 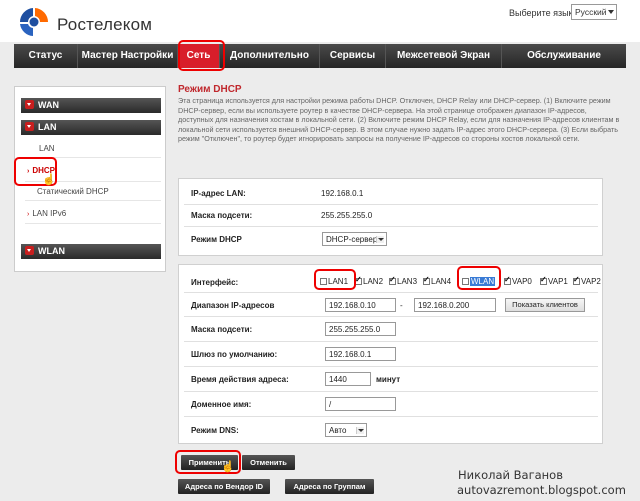 I want to click on sidebar-link-lan: LAN, so click(x=47, y=148).